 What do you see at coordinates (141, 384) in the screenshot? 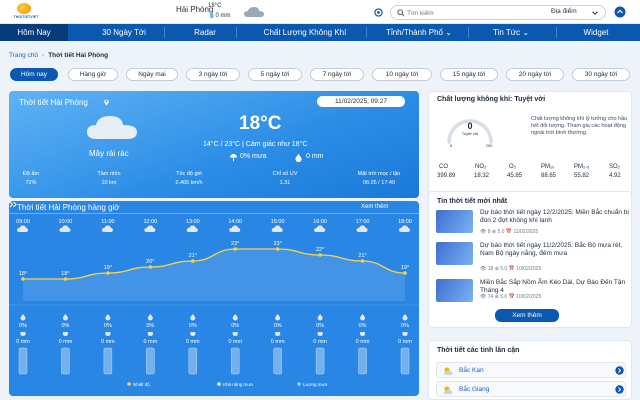
I see `legend-label: Nhiệt độ` at bounding box center [141, 384].